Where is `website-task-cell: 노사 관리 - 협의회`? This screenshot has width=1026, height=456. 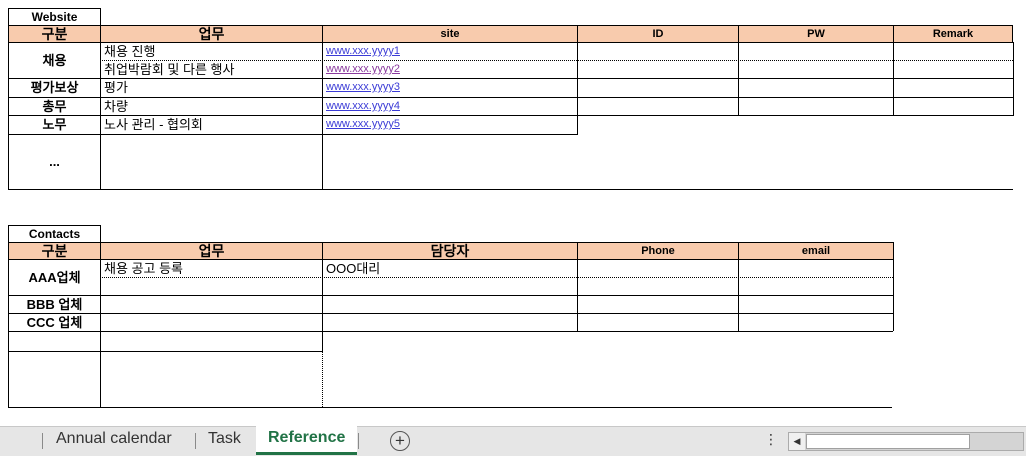 website-task-cell: 노사 관리 - 협의회 is located at coordinates (211, 125).